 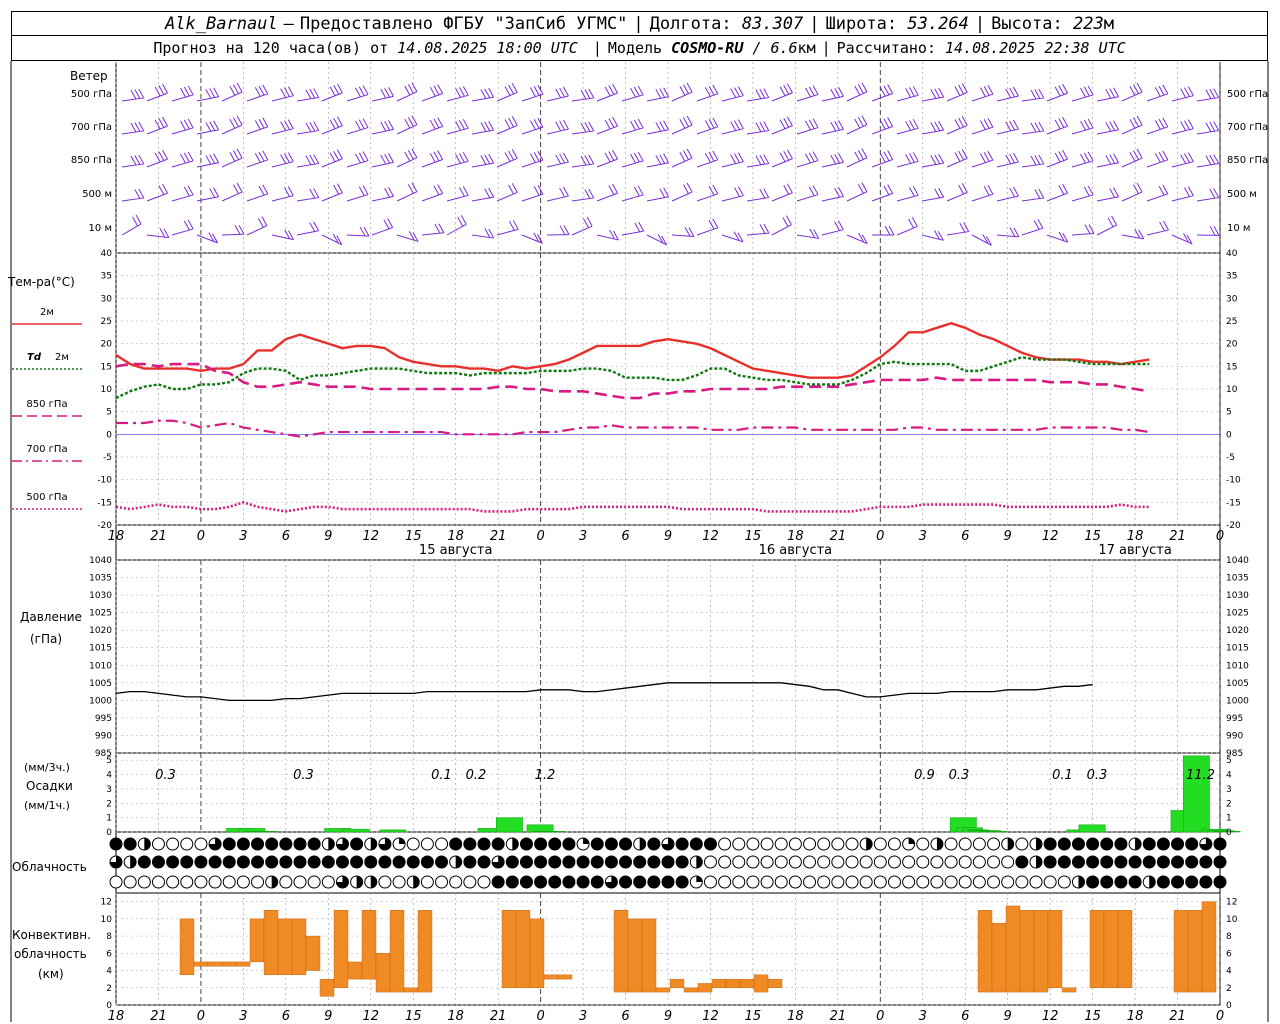 I want to click on hour-tick-label: 12, so click(x=1050, y=536).